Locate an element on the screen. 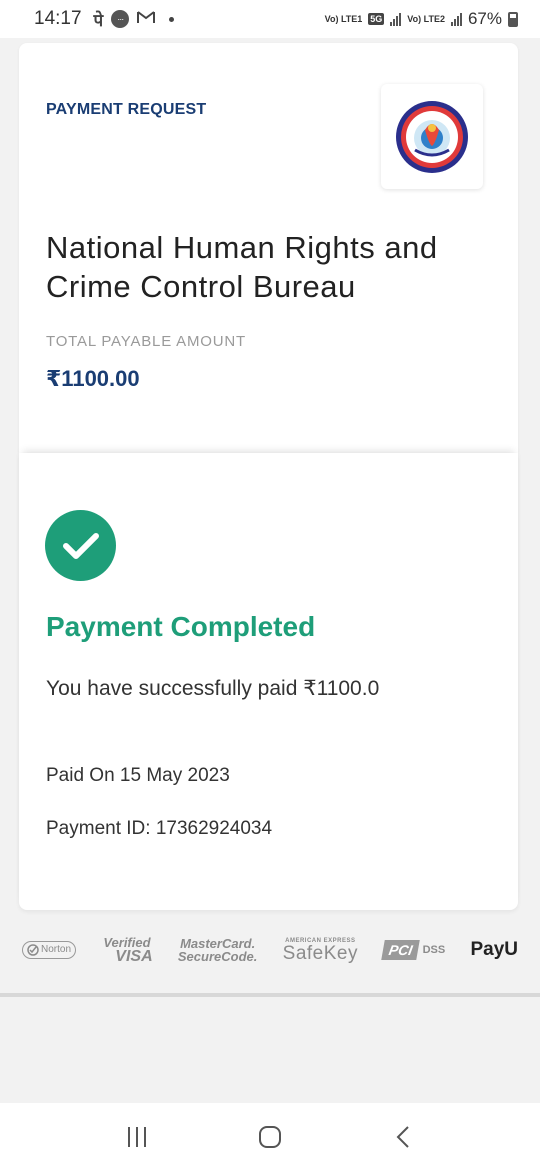 This screenshot has height=1170, width=540. merchant-logo is located at coordinates (432, 136).